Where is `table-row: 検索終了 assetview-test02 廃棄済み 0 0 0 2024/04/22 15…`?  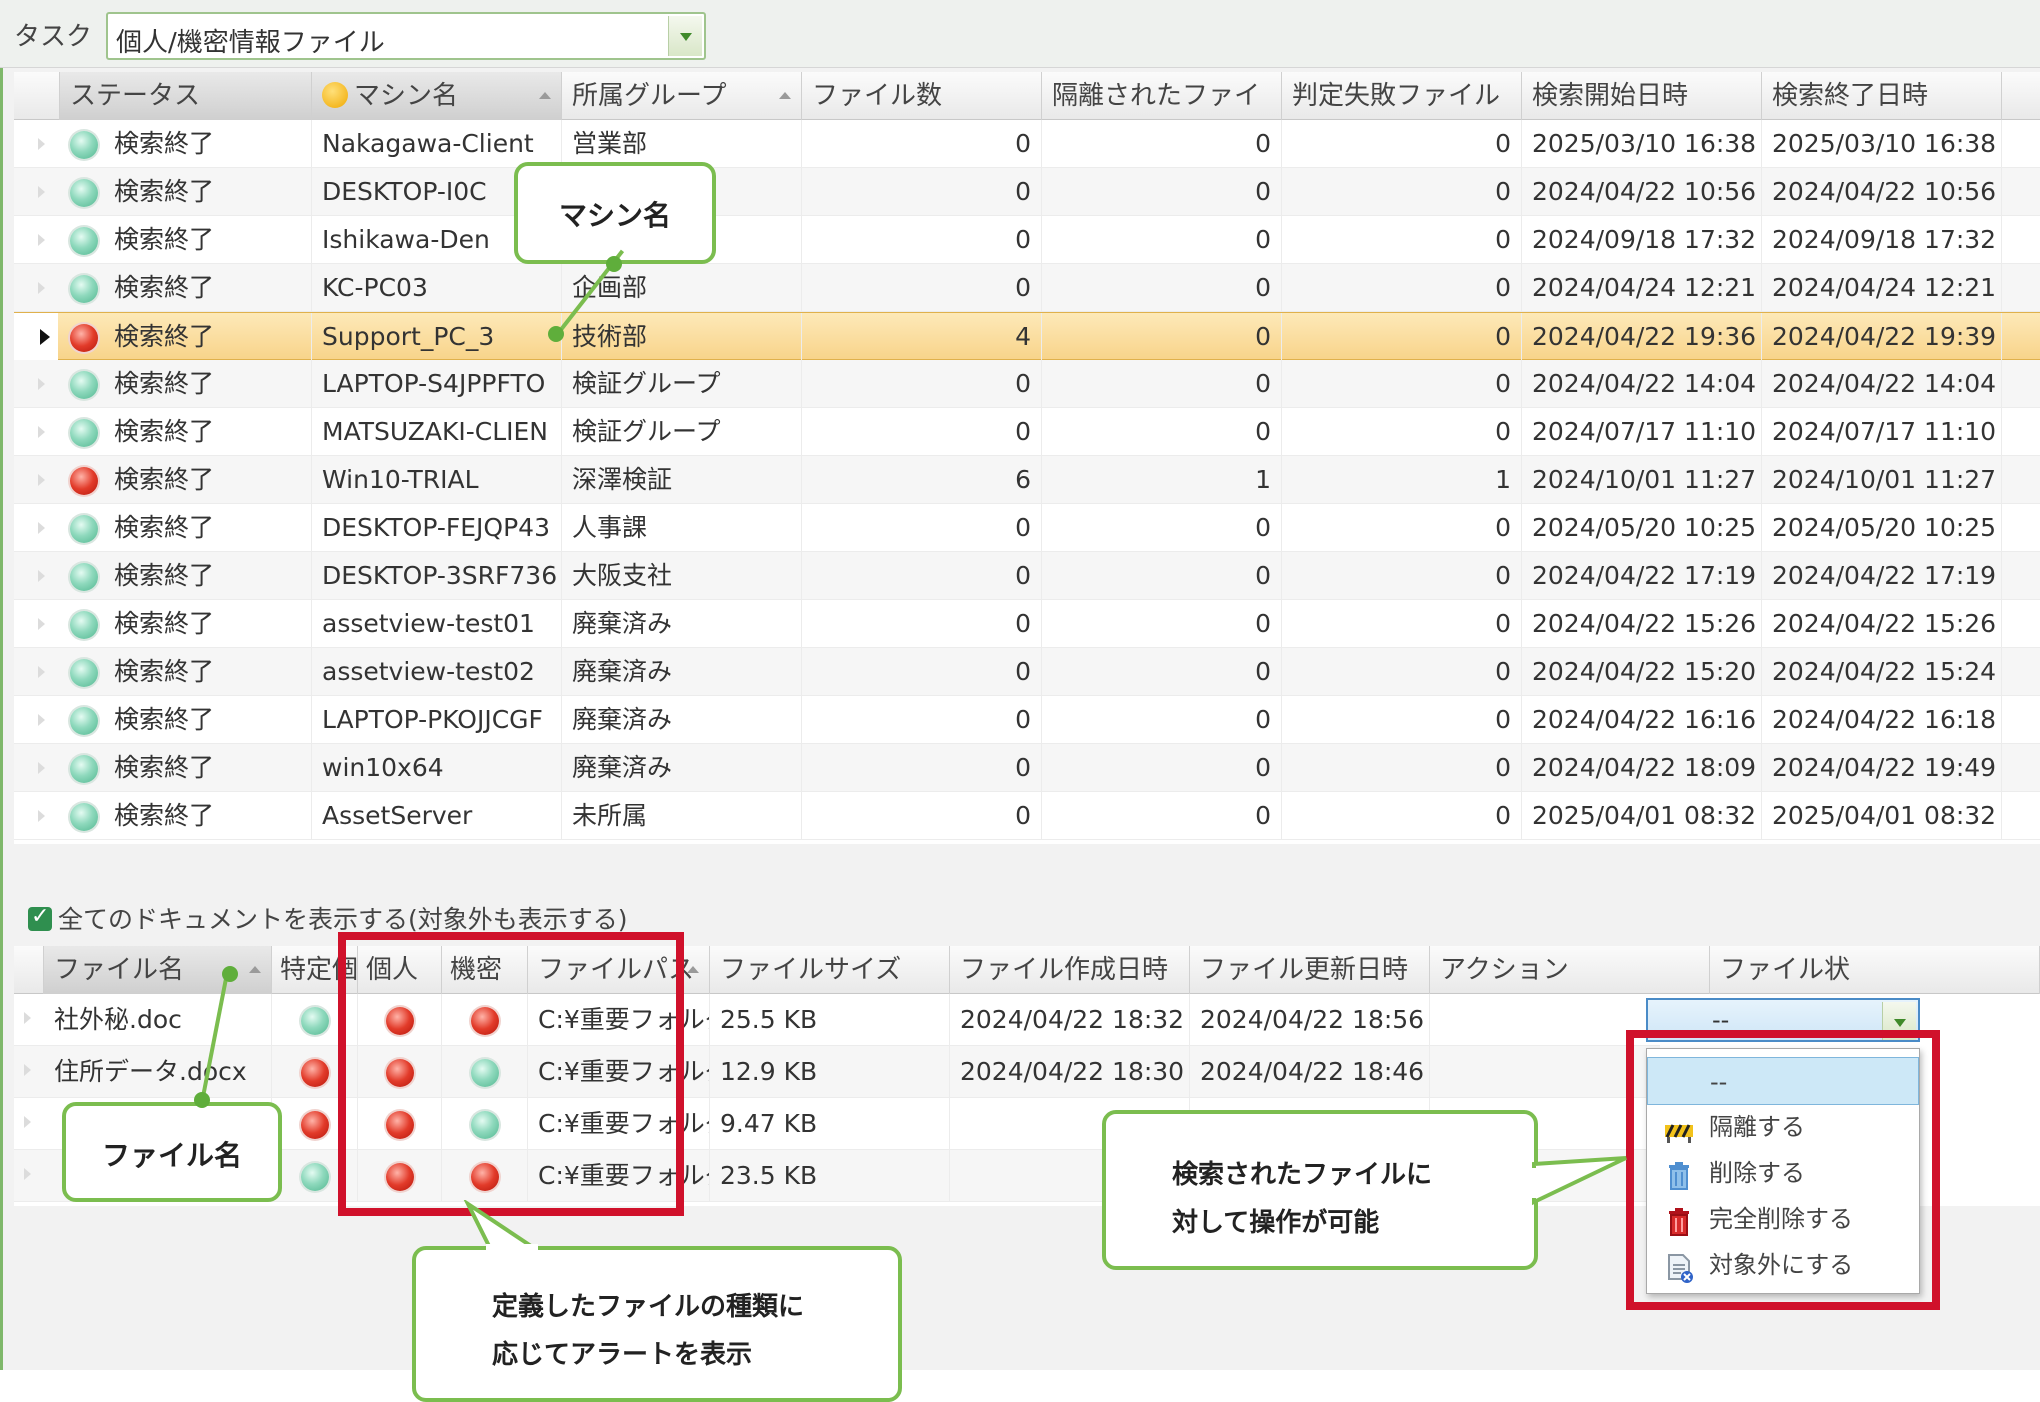
table-row: 検索終了 assetview-test02 廃棄済み 0 0 0 2024/04/22 15… is located at coordinates (1027, 672).